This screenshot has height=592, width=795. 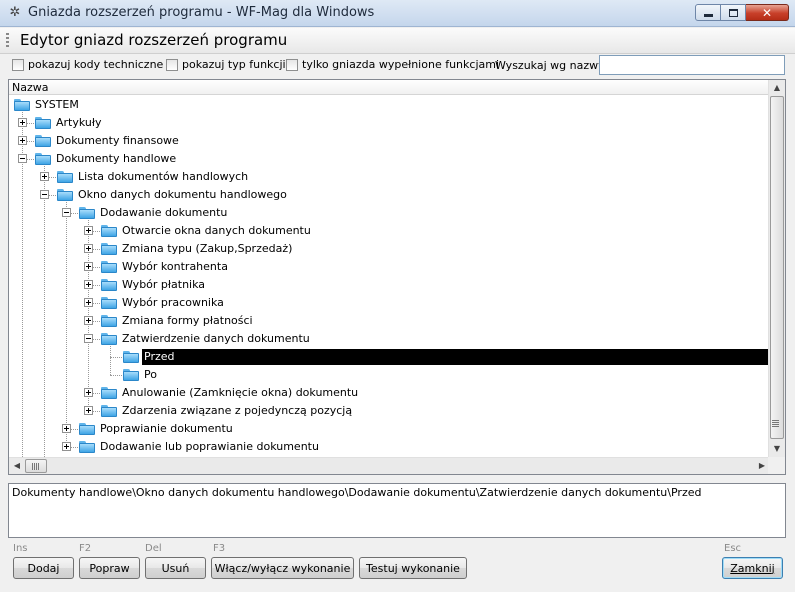 What do you see at coordinates (15, 12) in the screenshot?
I see `app-icon: ✲` at bounding box center [15, 12].